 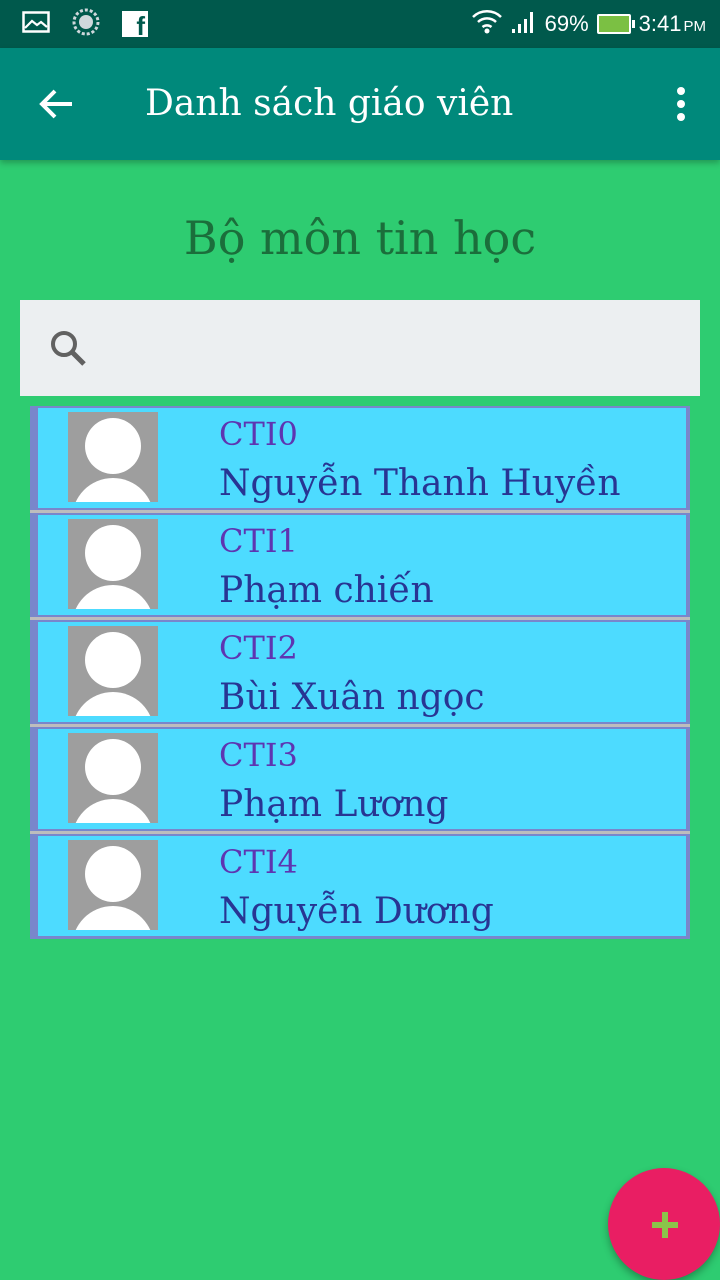 I want to click on clock-time: 3:41, so click(x=660, y=23).